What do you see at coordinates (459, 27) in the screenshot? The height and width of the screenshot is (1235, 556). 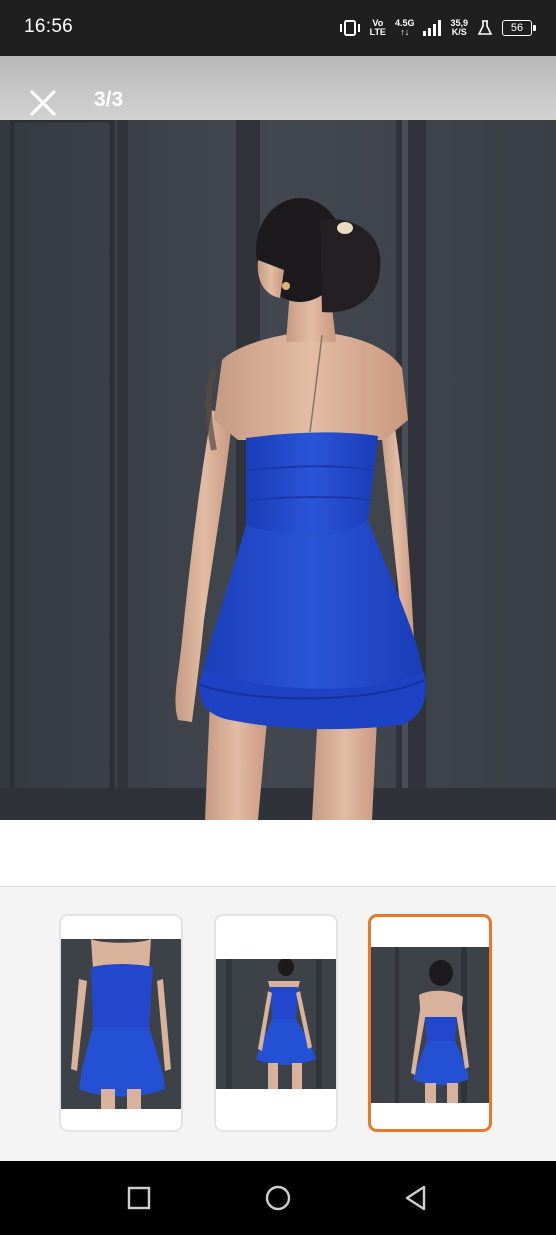 I see `data-speed: 35,9 K/S` at bounding box center [459, 27].